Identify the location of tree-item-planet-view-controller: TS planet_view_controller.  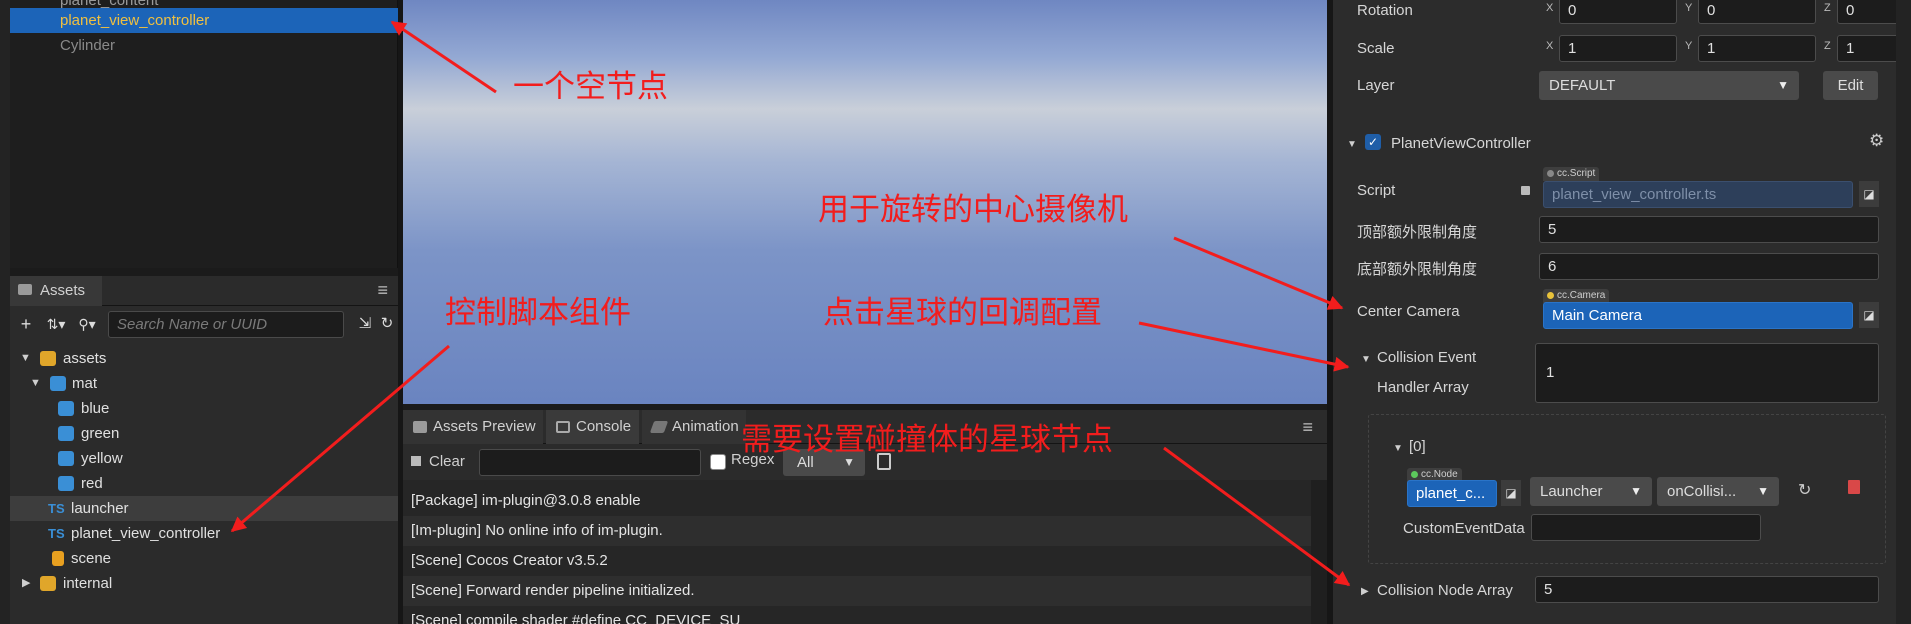
(204, 533).